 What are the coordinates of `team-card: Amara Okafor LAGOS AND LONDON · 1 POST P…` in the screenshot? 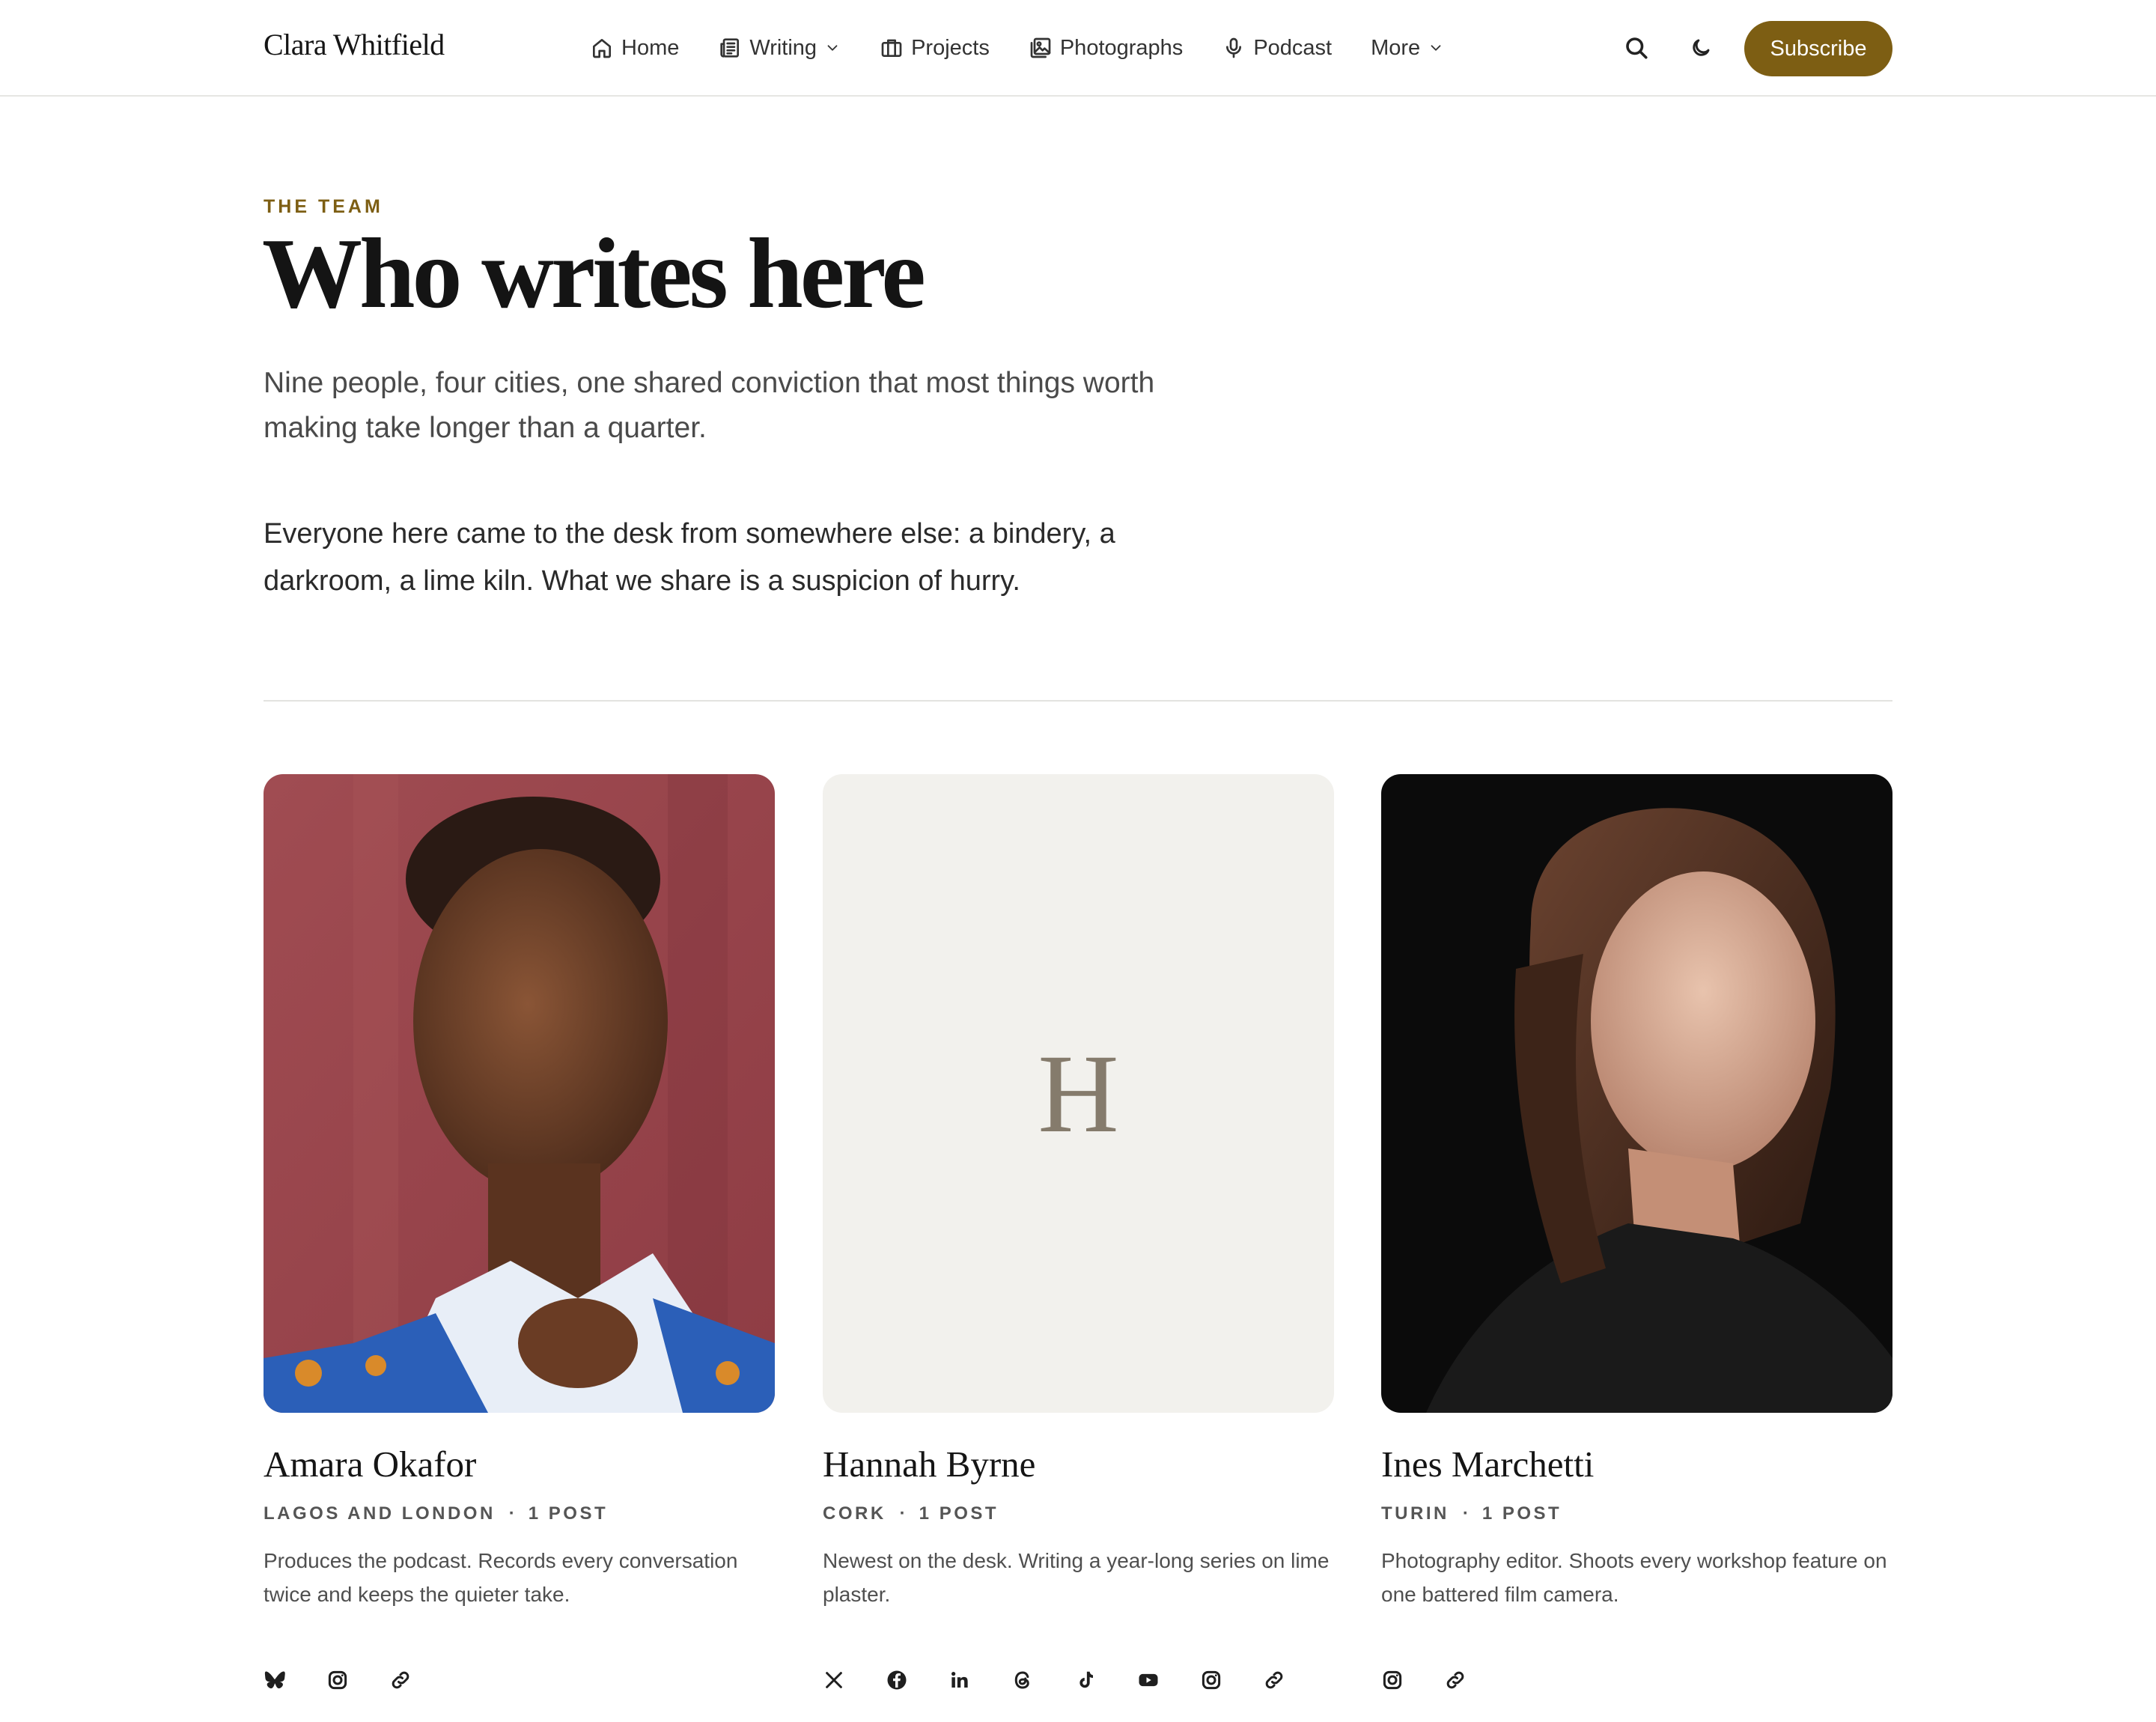 It's located at (519, 1232).